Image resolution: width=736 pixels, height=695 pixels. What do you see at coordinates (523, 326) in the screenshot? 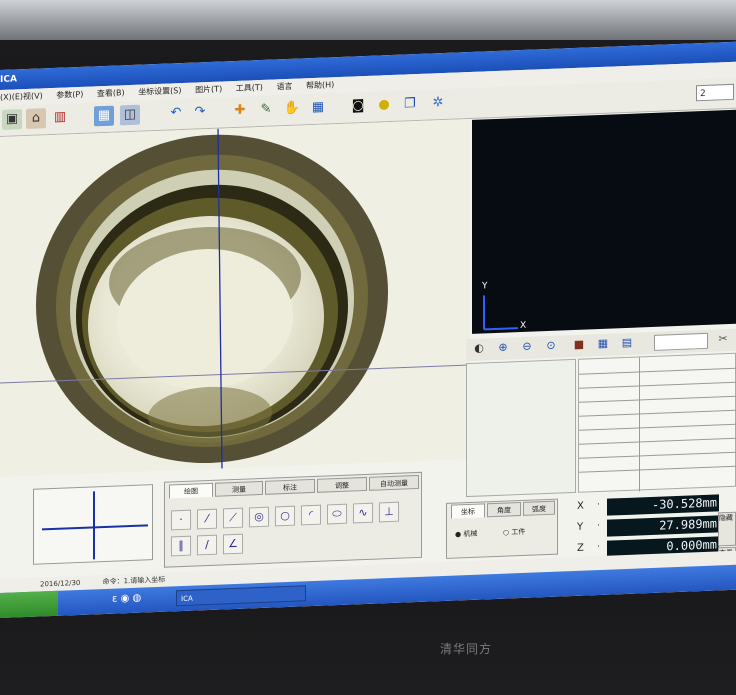
I see `preview-x-label: X` at bounding box center [523, 326].